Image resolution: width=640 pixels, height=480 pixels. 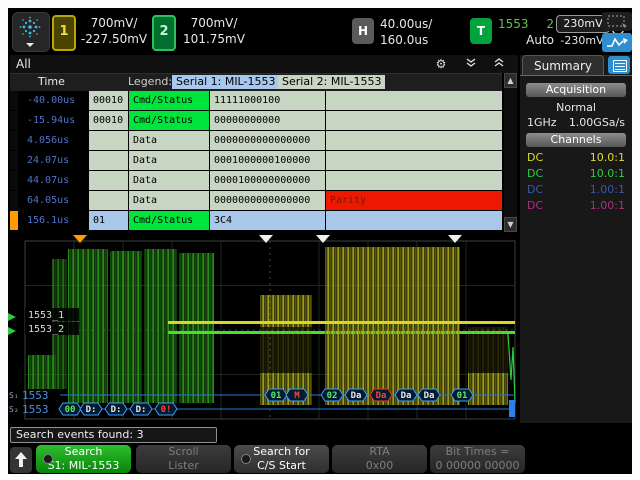 What do you see at coordinates (53, 160) in the screenshot?
I see `cell-time: 24.07us` at bounding box center [53, 160].